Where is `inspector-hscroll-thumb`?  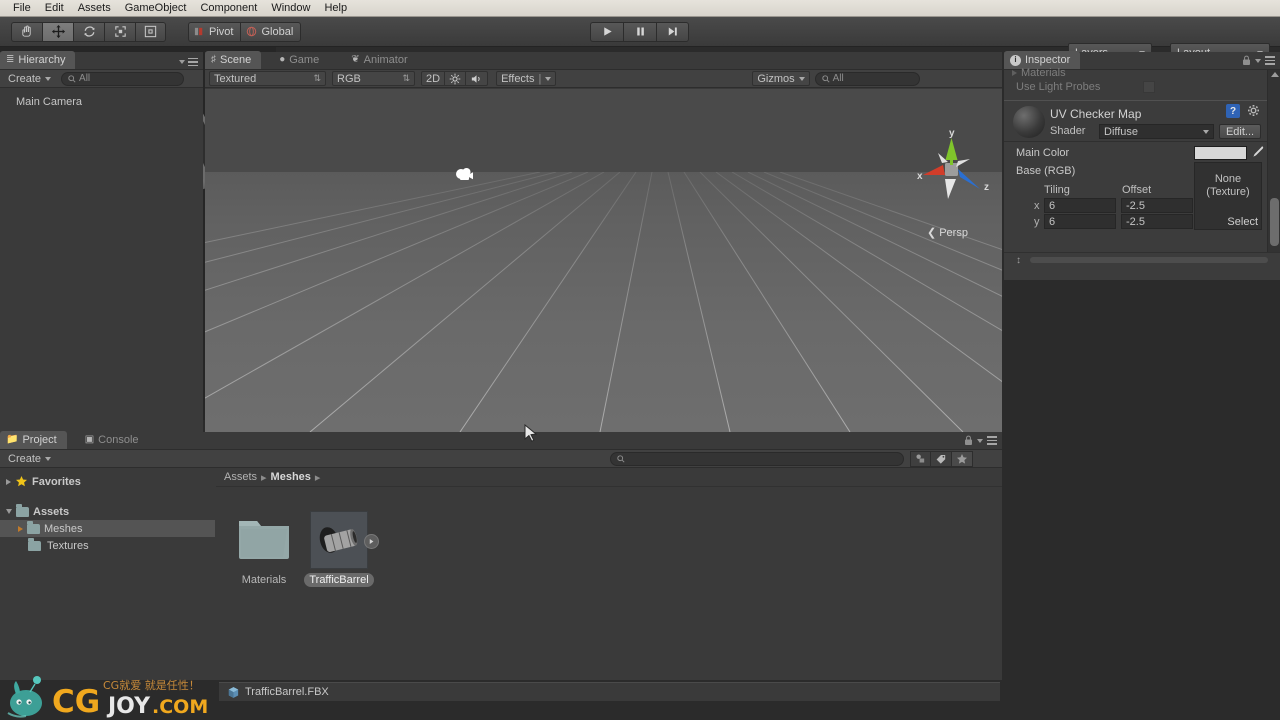
inspector-hscroll-thumb is located at coordinates (1149, 260).